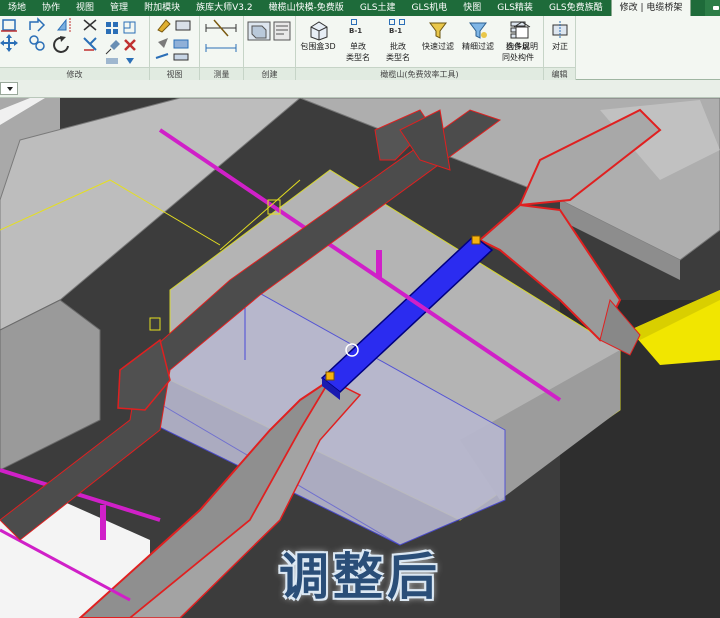 Image resolution: width=720 pixels, height=618 pixels. I want to click on tab-addins: 附加模块, so click(162, 8).